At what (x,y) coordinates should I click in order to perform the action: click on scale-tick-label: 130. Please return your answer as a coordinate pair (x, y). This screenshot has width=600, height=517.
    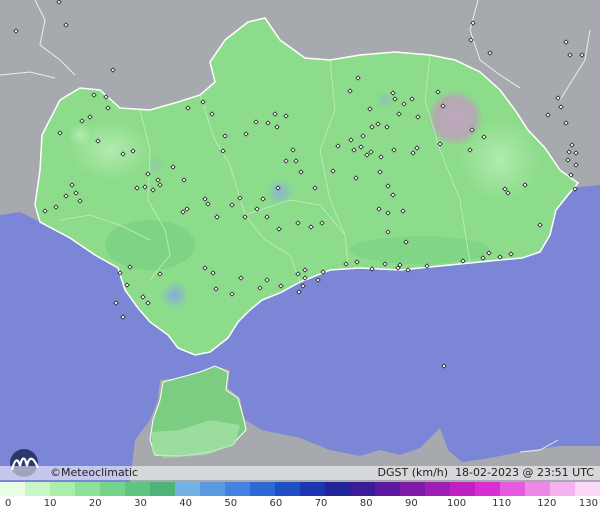
    Looking at the image, I should click on (588, 503).